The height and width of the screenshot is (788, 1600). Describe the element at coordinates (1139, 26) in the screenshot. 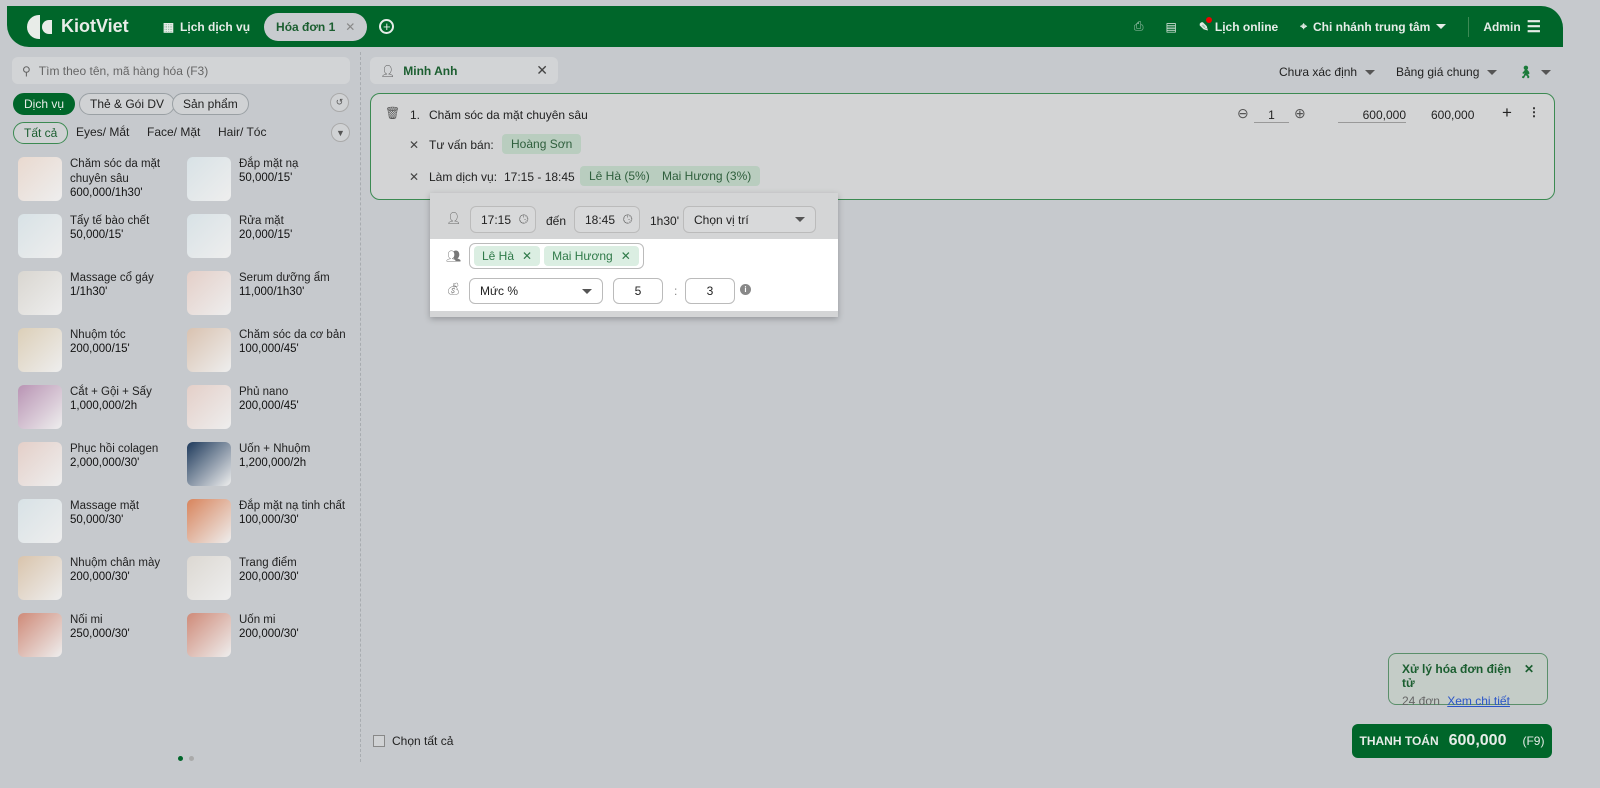

I see `printer-icon: ⎙` at that location.